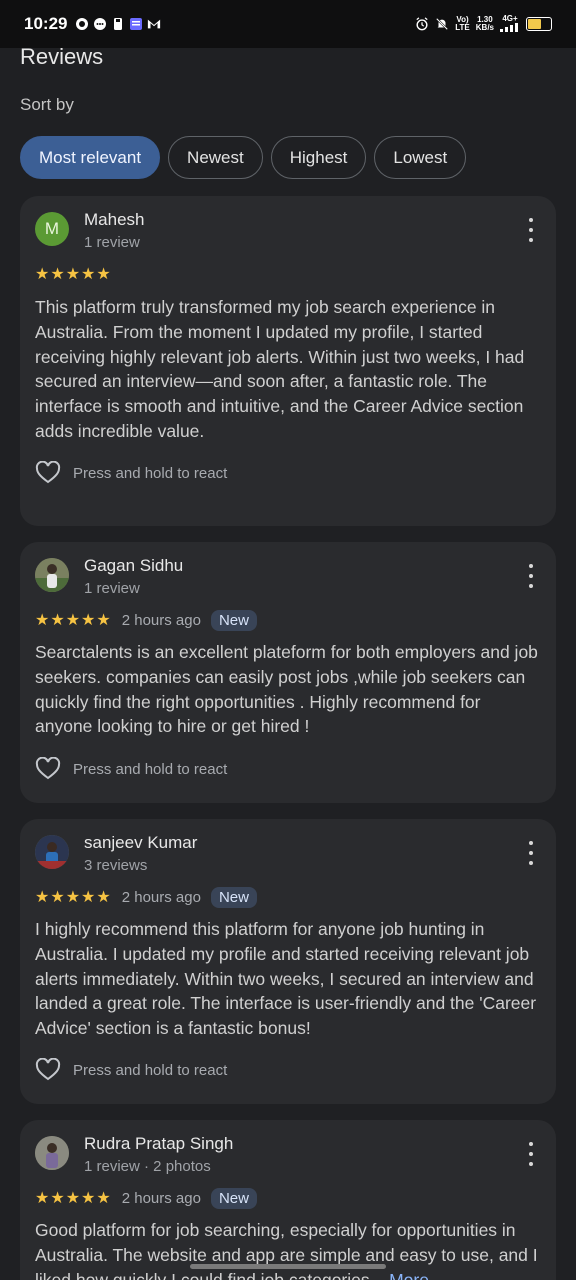 Image resolution: width=576 pixels, height=1280 pixels. Describe the element at coordinates (462, 27) in the screenshot. I see `lte-label: LTE` at that location.